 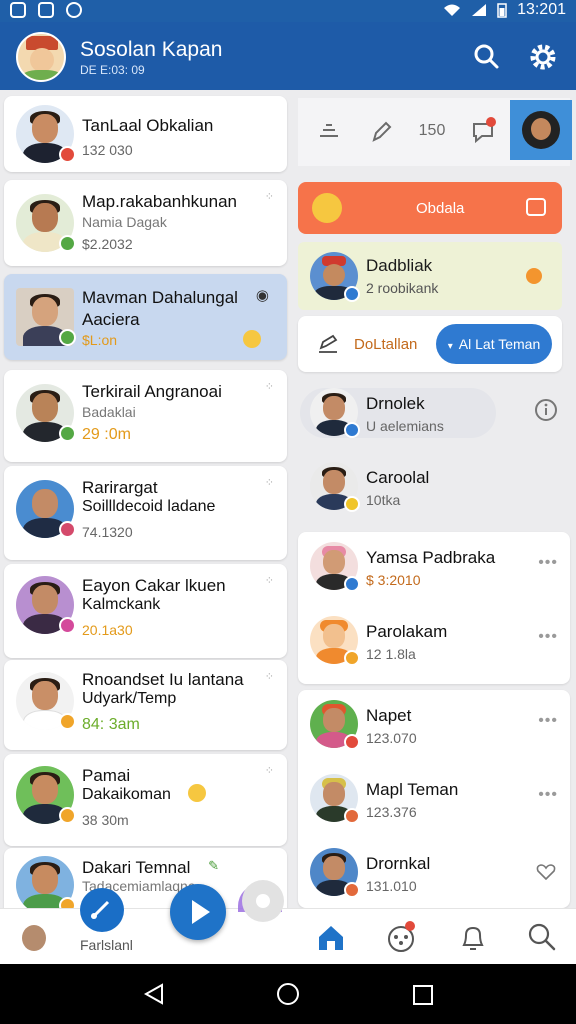 What do you see at coordinates (546, 410) in the screenshot?
I see `info-icon` at bounding box center [546, 410].